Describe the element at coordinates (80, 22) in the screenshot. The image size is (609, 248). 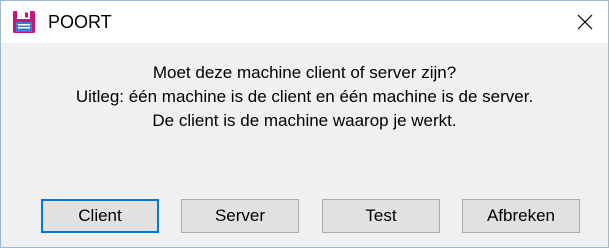
I see `window-title: POORT` at that location.